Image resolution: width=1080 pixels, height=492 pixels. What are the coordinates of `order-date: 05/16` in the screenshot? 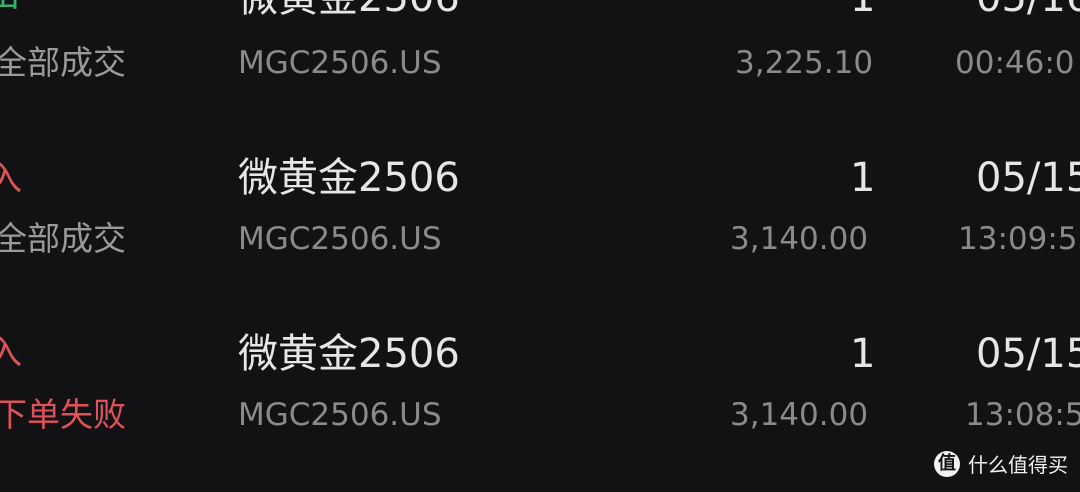 It's located at (1028, 9).